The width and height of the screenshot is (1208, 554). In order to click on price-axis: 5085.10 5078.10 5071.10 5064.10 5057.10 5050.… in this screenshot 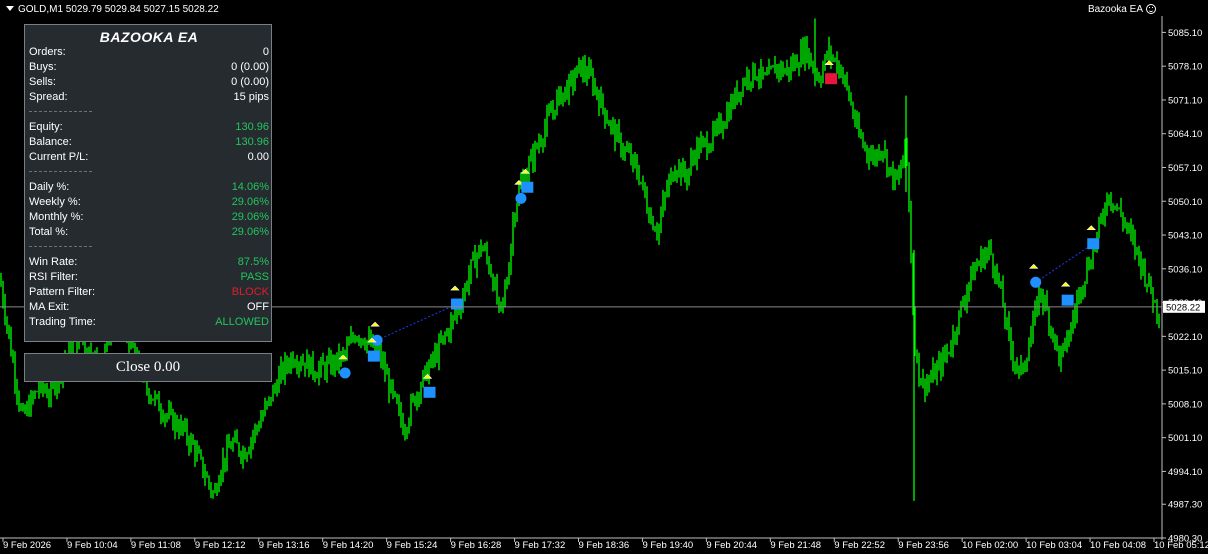, I will do `click(1183, 280)`.